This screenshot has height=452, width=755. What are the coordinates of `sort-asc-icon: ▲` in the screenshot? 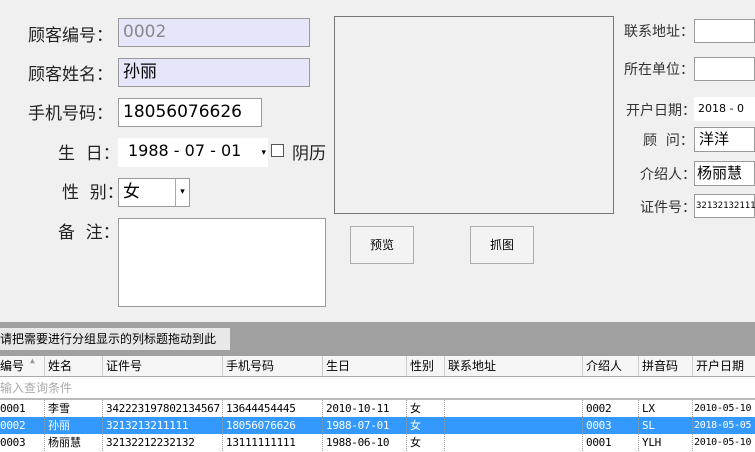 It's located at (32, 360).